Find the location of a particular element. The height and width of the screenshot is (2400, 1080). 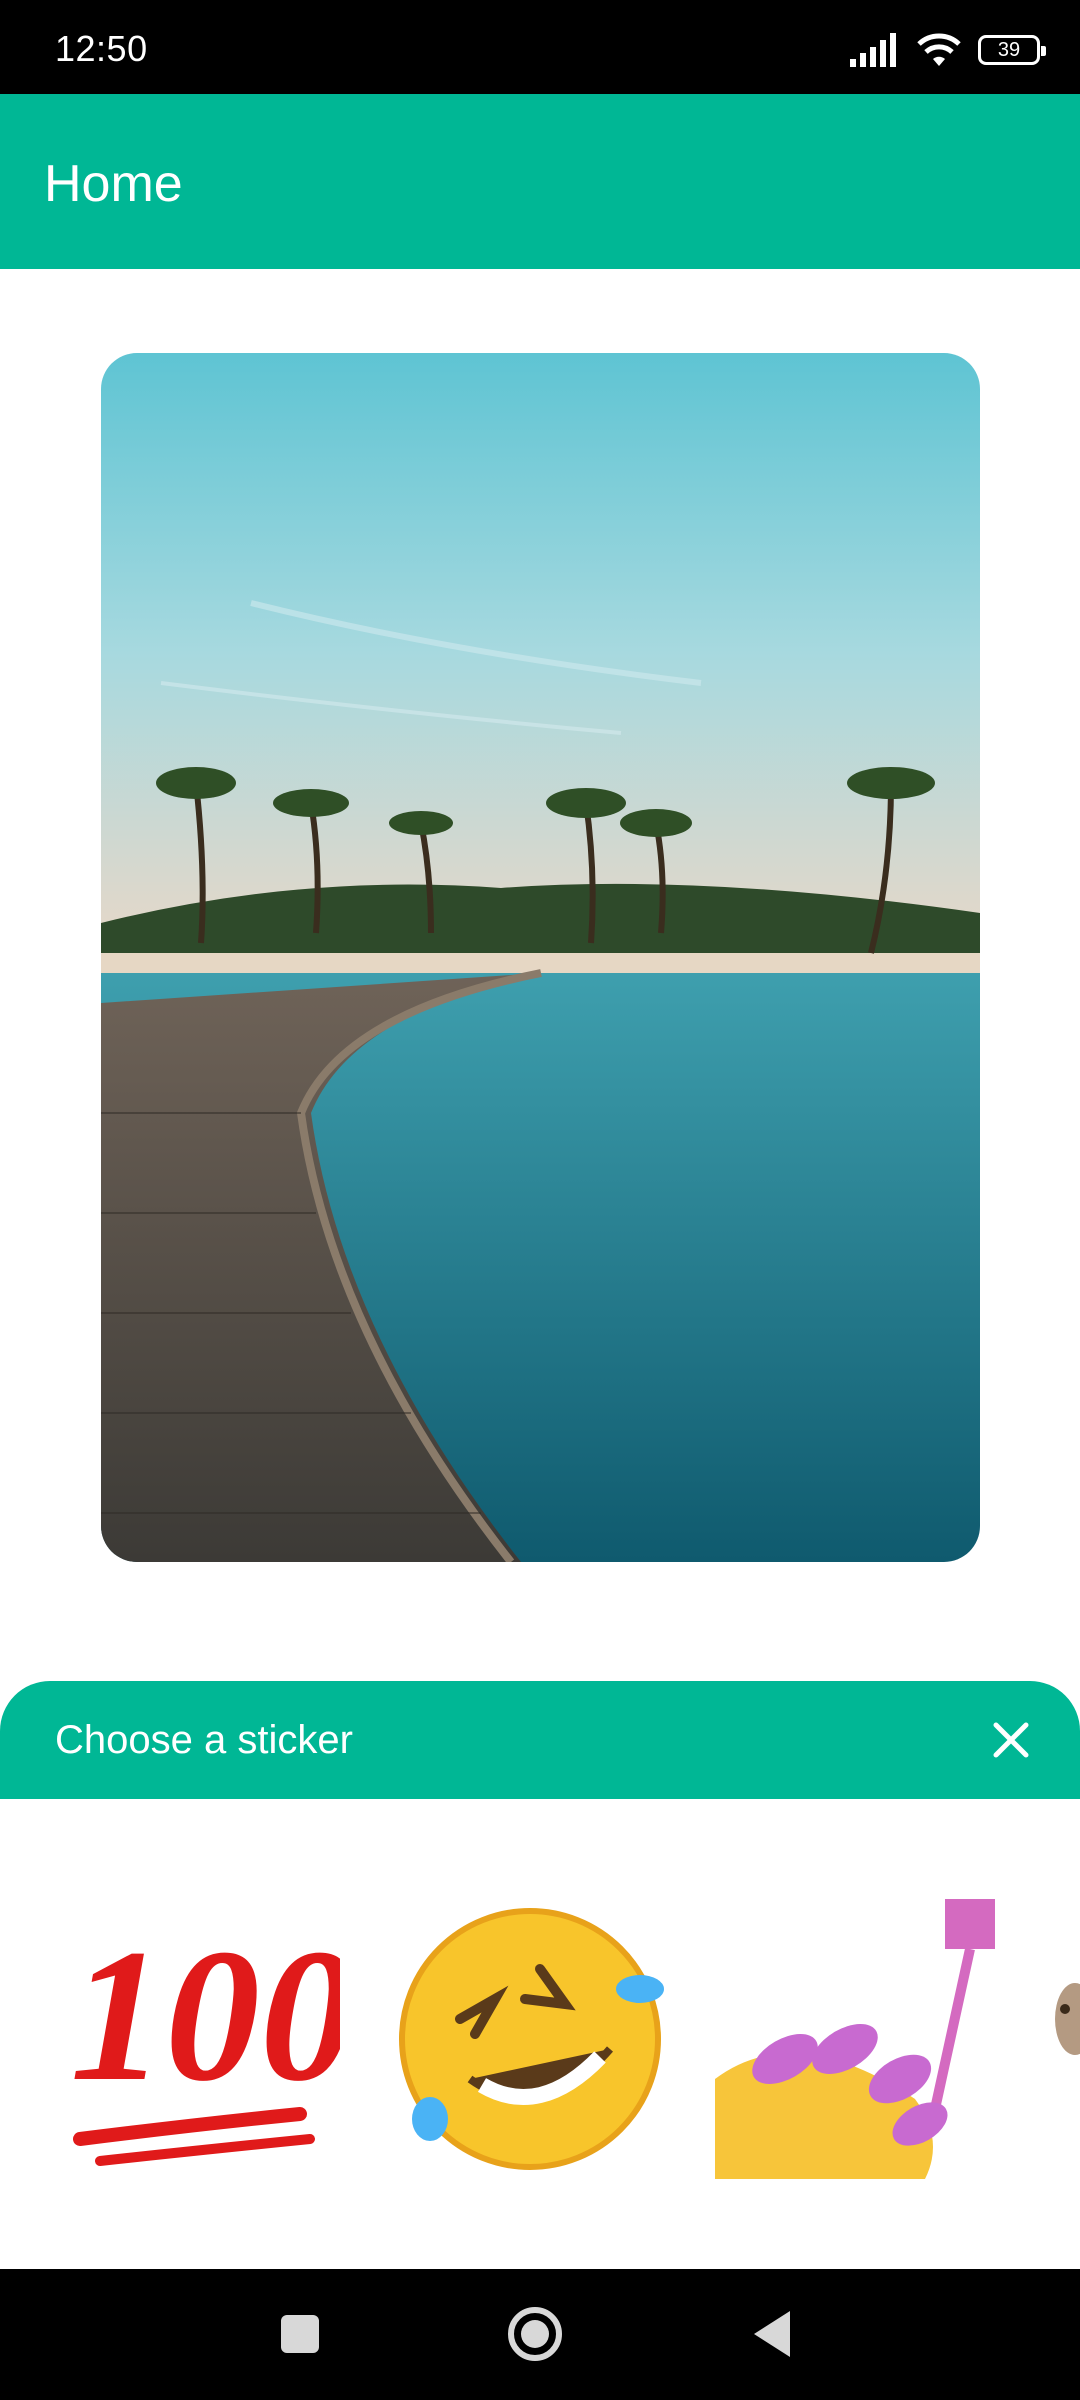

app-bar: Home is located at coordinates (540, 181).